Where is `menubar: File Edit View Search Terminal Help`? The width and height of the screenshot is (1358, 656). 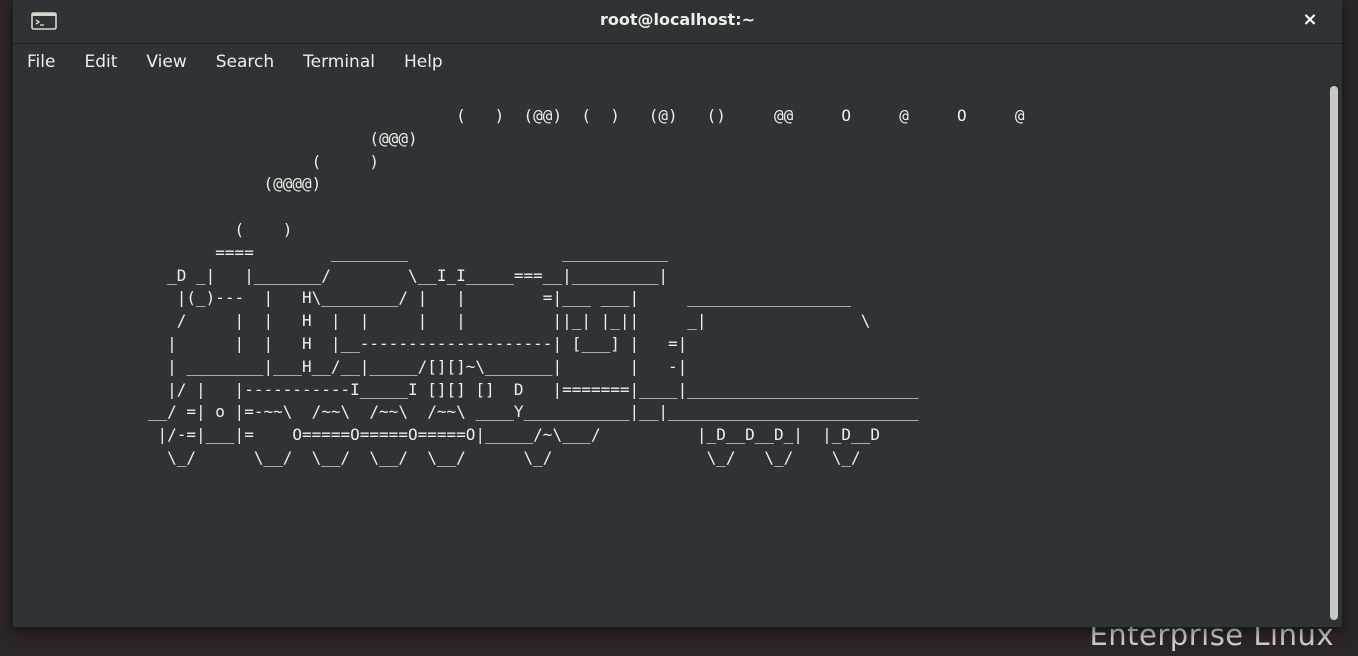 menubar: File Edit View Search Terminal Help is located at coordinates (677, 62).